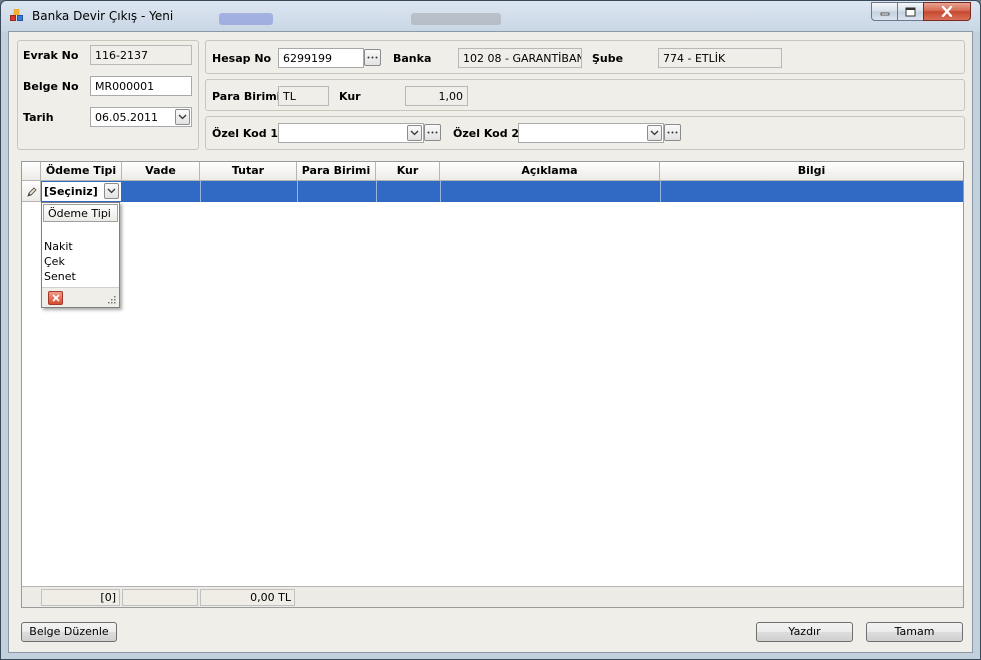  I want to click on tarih-value: 06.05.2011, so click(126, 117).